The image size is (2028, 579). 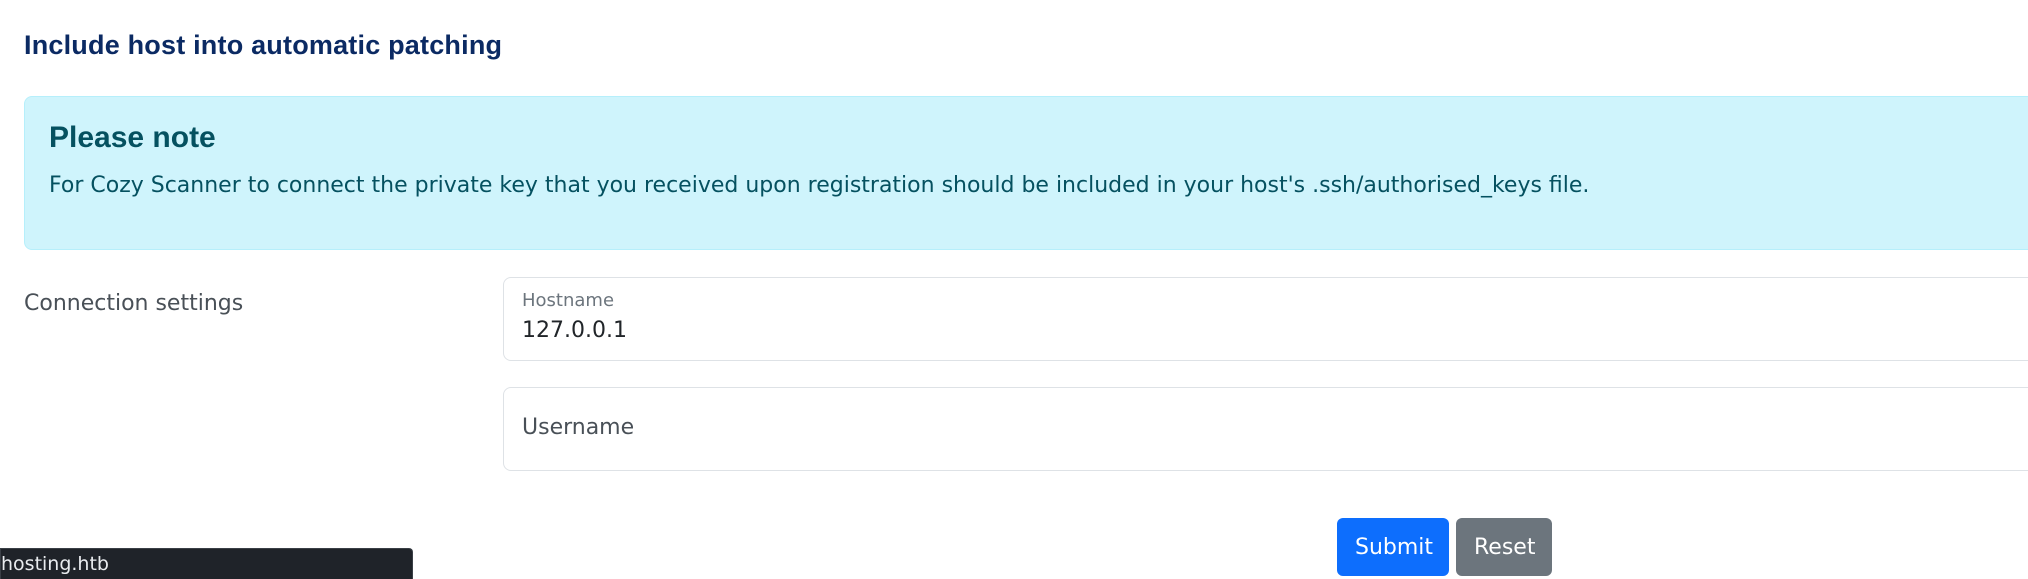 What do you see at coordinates (568, 300) in the screenshot?
I see `hostname-label: Hostname` at bounding box center [568, 300].